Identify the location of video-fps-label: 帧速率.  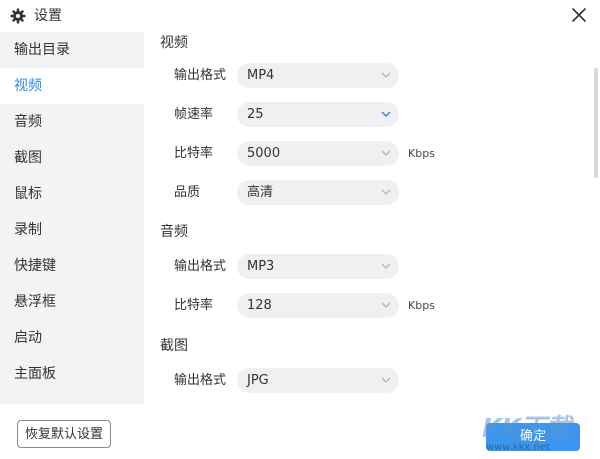
(194, 114).